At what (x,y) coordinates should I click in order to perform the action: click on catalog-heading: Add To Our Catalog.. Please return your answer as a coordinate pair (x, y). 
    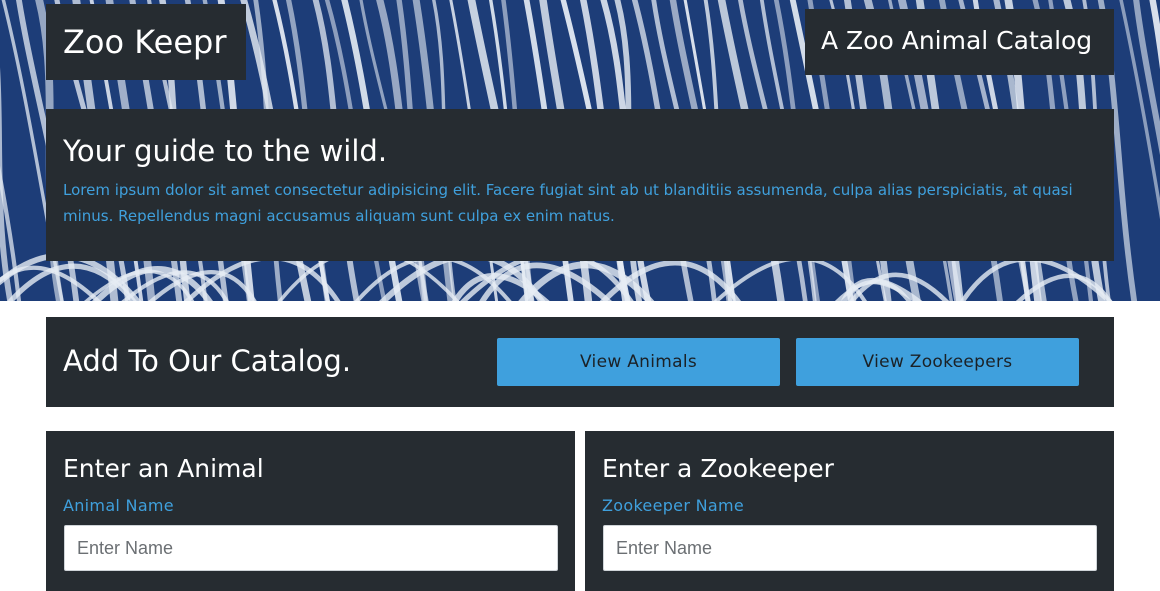
    Looking at the image, I should click on (207, 361).